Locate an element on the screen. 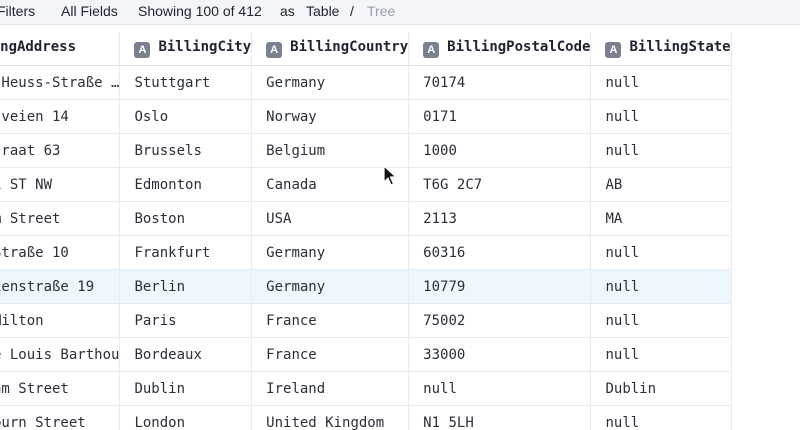 The image size is (800, 430). table-row: 69 Salem StreetBostonUSA2113MA is located at coordinates (366, 218).